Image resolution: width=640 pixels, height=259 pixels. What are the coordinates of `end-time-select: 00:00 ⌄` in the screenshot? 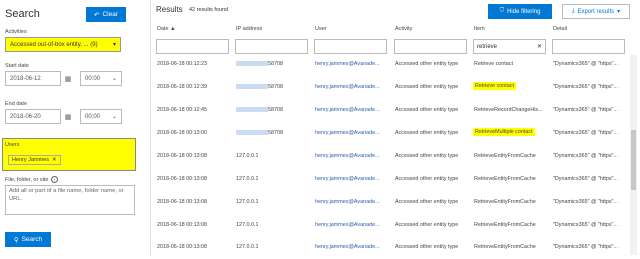 It's located at (101, 116).